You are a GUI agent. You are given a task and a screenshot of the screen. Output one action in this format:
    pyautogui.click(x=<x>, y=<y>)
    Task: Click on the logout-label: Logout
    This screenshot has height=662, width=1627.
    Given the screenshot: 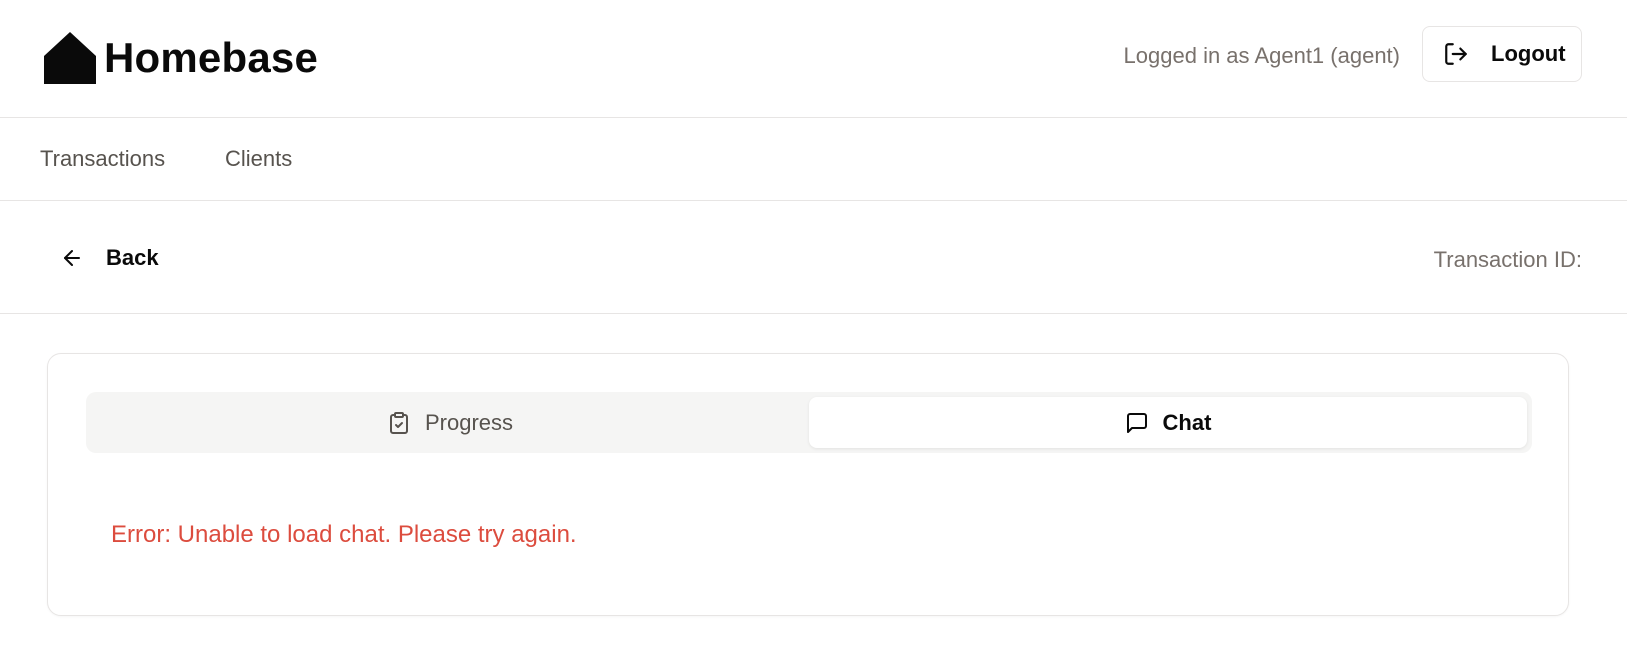 What is the action you would take?
    pyautogui.click(x=1528, y=53)
    